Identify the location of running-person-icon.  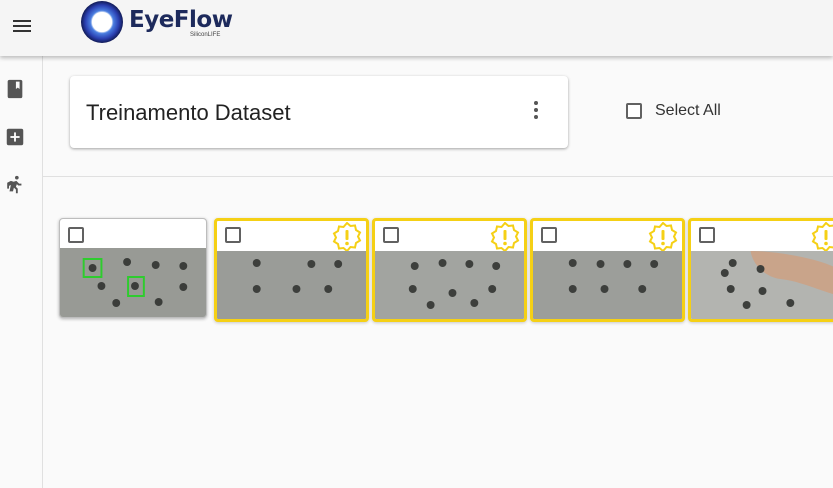
(15, 185).